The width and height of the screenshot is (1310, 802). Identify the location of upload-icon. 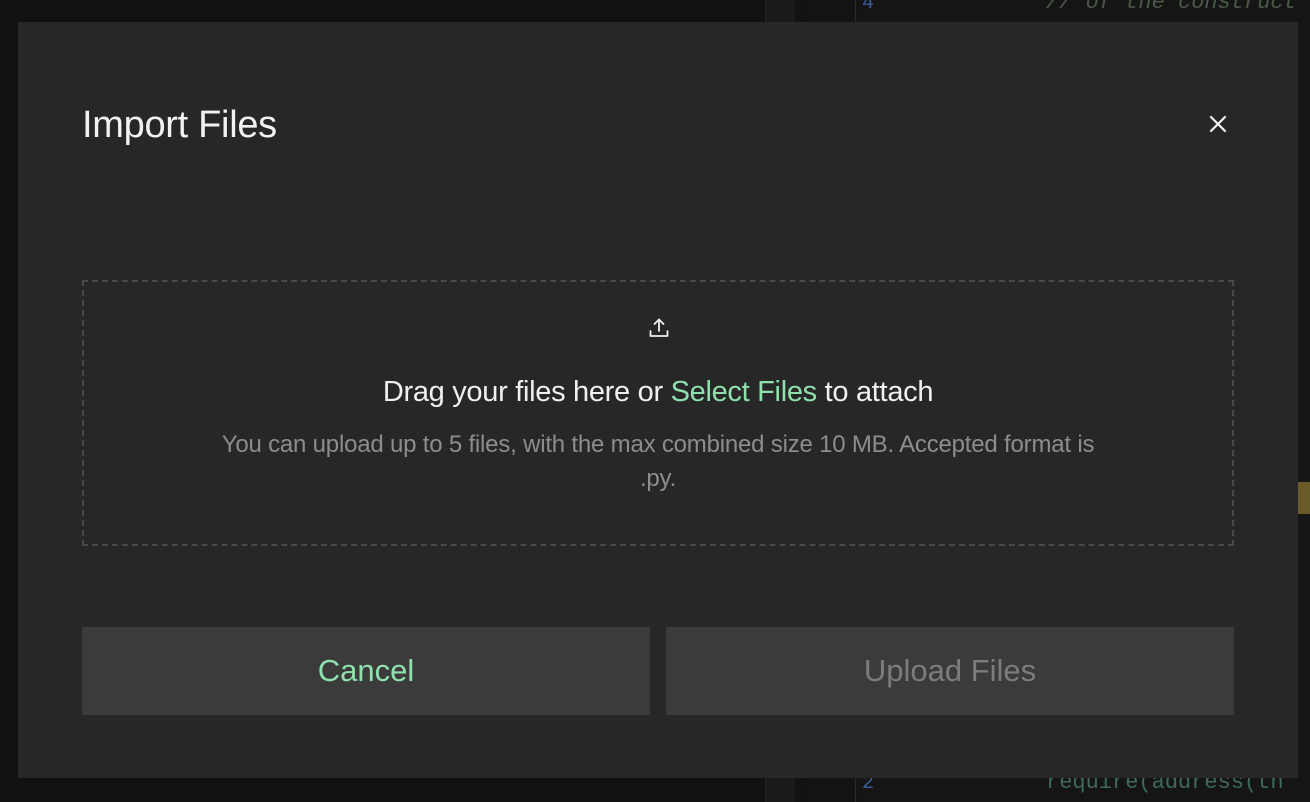
(659, 327).